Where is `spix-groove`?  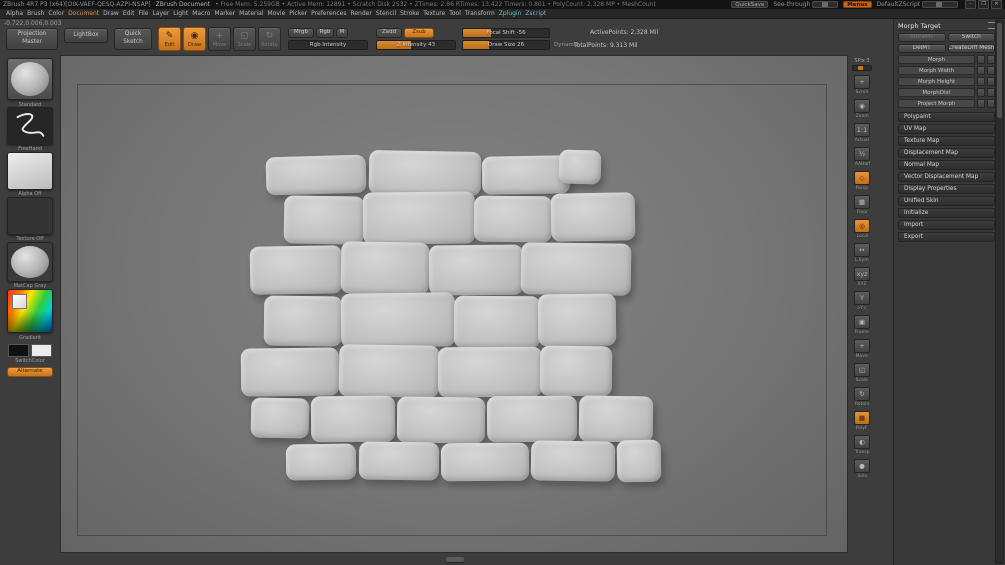
spix-groove is located at coordinates (862, 68).